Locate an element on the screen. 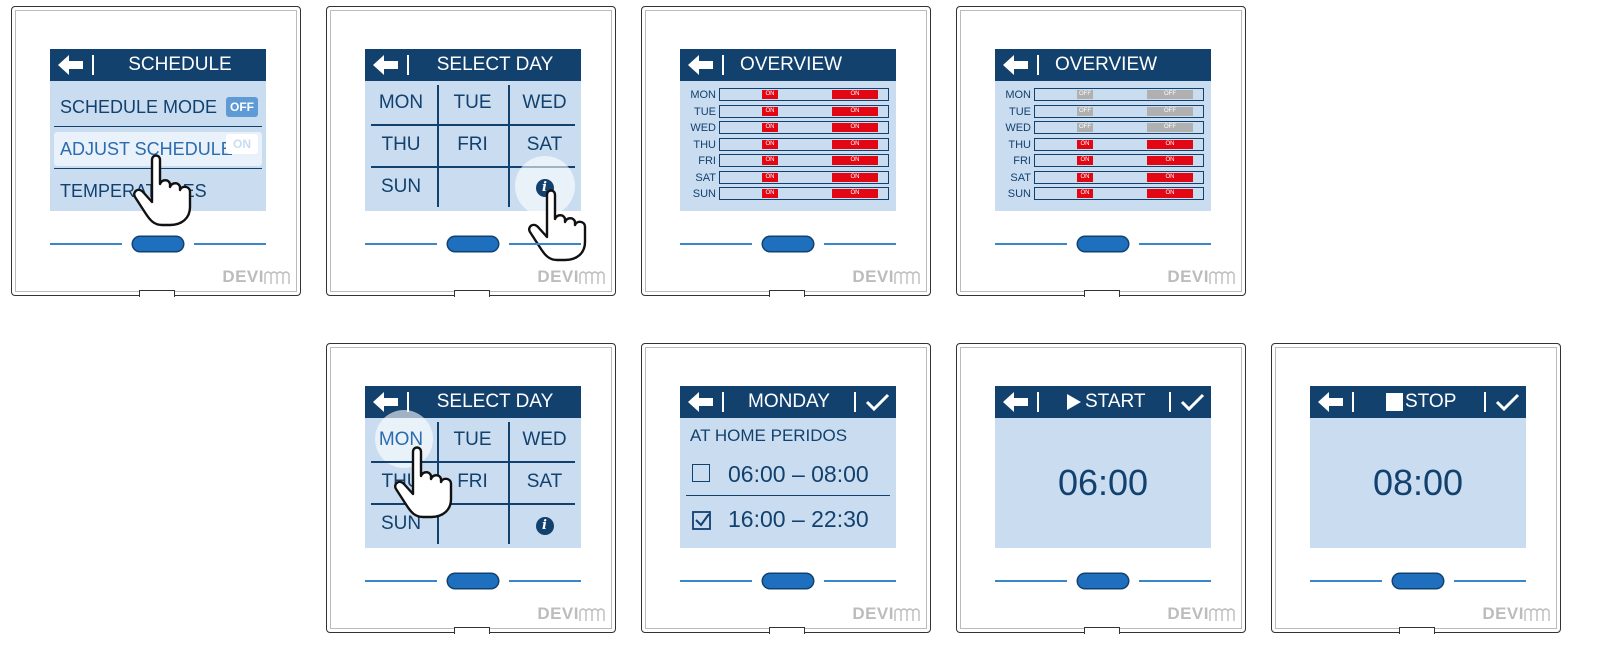 The height and width of the screenshot is (651, 1618). overview-row: MON ON ON is located at coordinates (788, 95).